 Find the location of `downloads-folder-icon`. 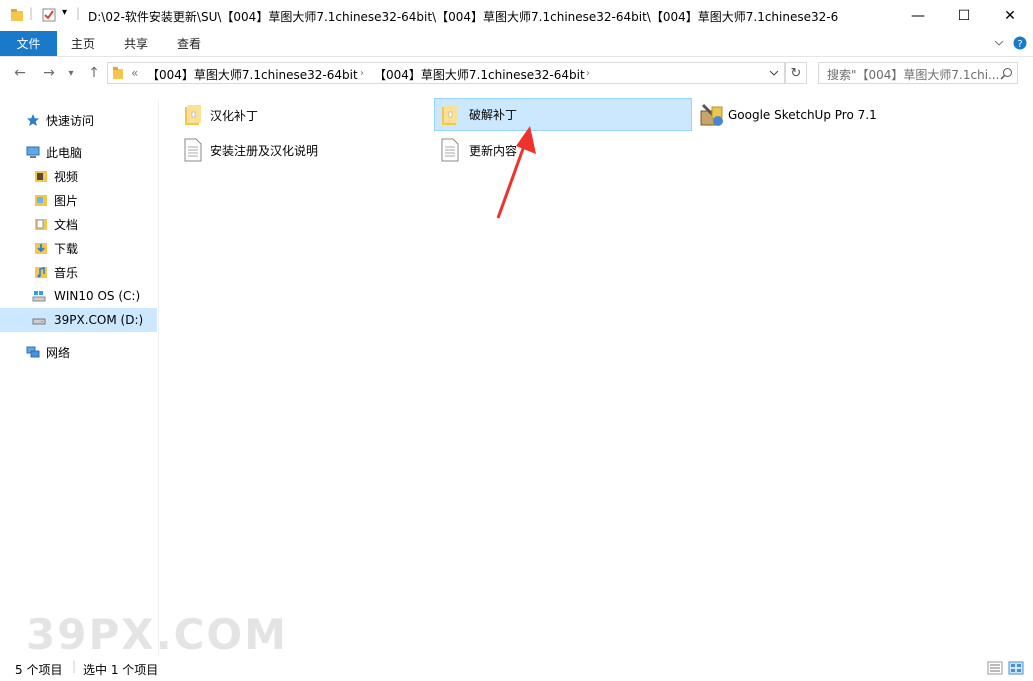

downloads-folder-icon is located at coordinates (41, 248).